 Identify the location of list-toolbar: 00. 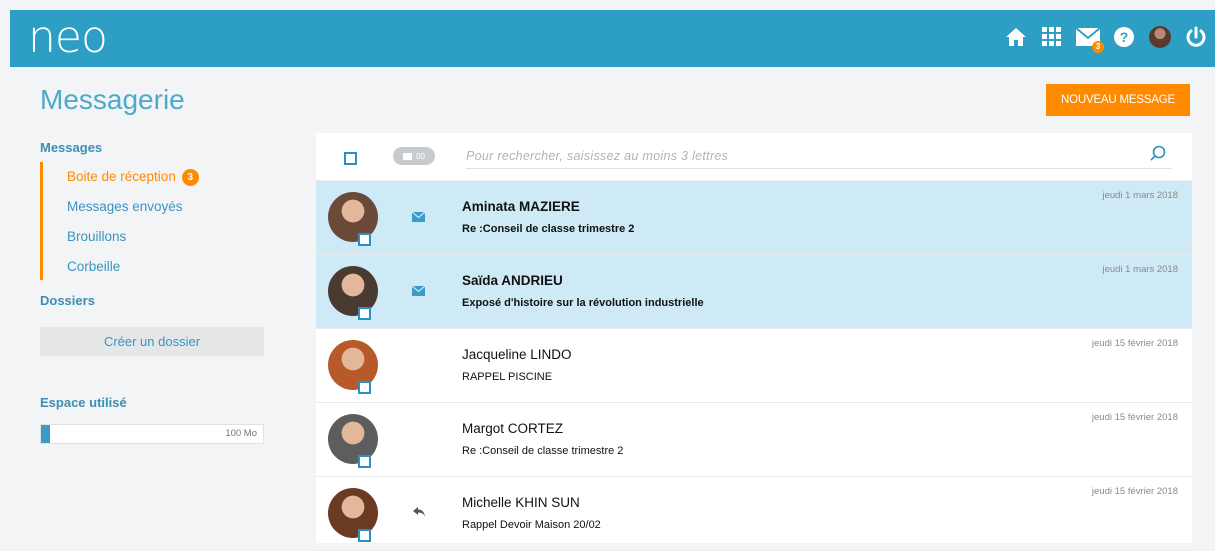
(754, 157).